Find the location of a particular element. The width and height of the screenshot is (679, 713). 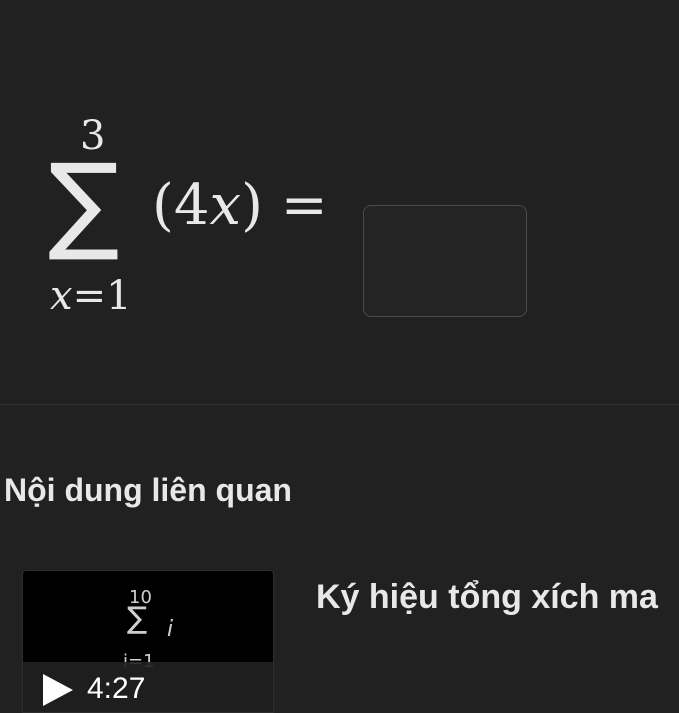

equals-sign: = is located at coordinates (304, 205).